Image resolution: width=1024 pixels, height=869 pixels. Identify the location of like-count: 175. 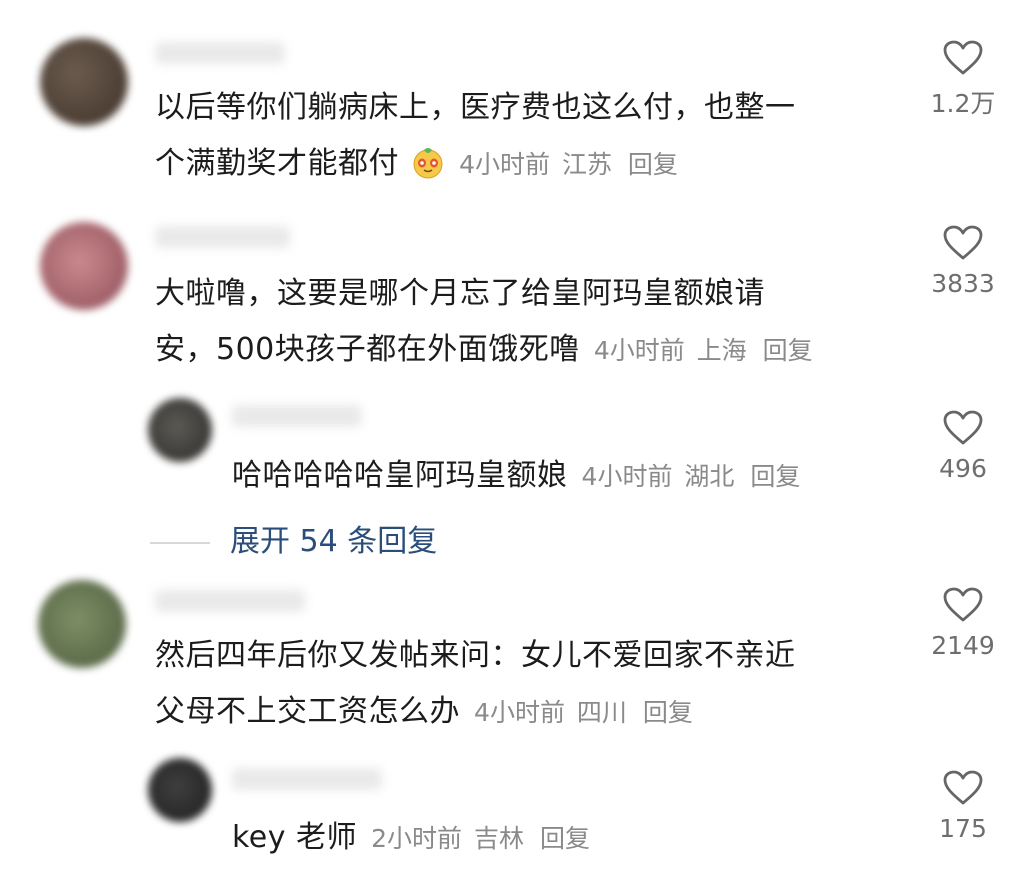
(963, 828).